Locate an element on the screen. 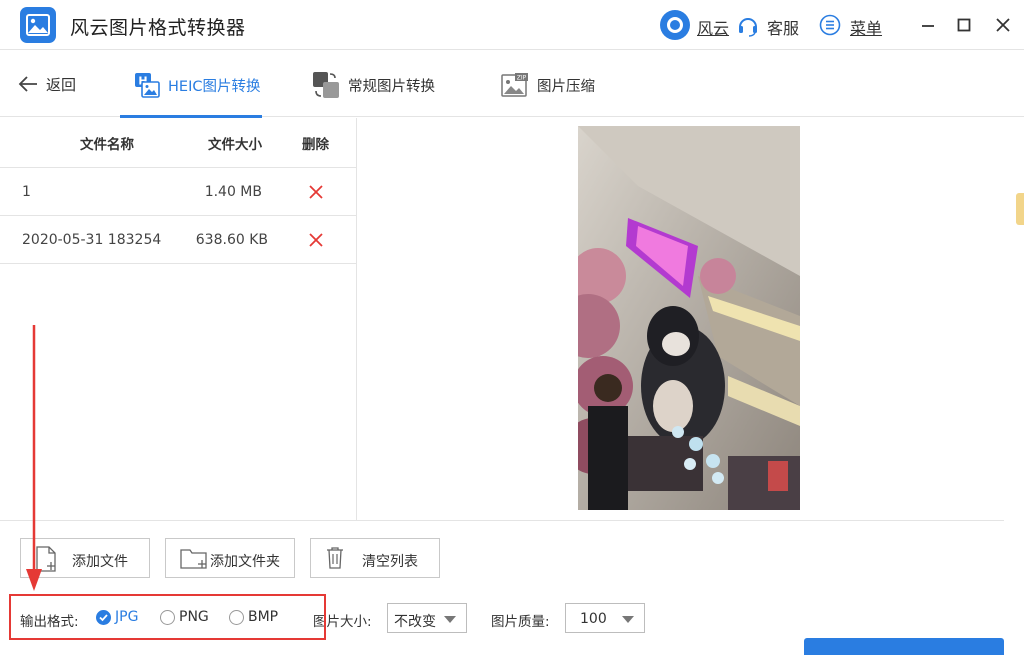 Image resolution: width=1024 pixels, height=655 pixels. output-format-label: 输出格式: is located at coordinates (49, 622).